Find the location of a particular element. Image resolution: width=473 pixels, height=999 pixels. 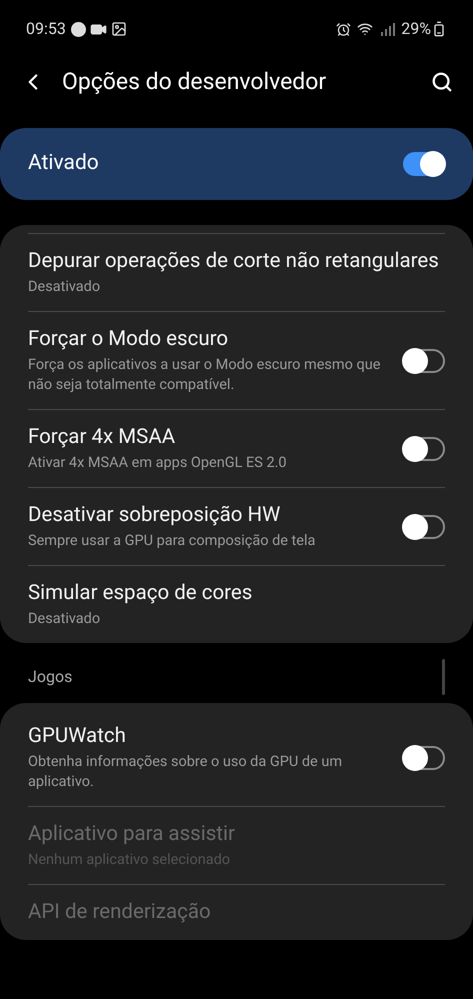

search-icon is located at coordinates (442, 82).